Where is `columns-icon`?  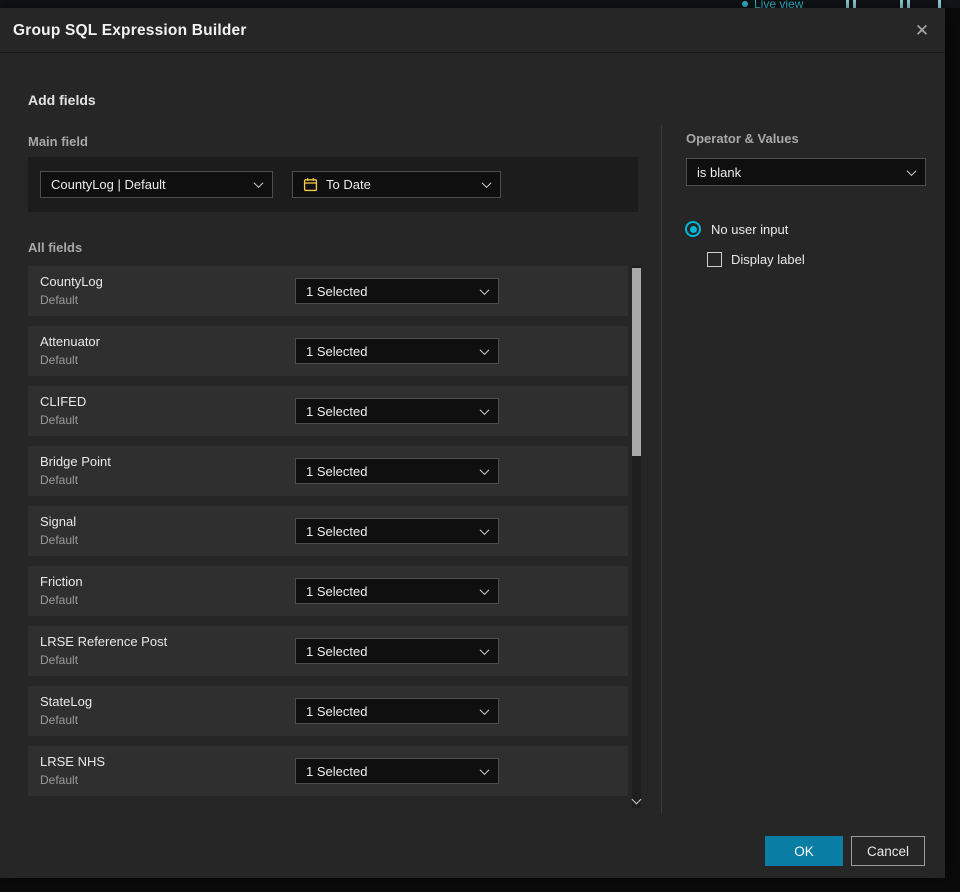 columns-icon is located at coordinates (905, 4).